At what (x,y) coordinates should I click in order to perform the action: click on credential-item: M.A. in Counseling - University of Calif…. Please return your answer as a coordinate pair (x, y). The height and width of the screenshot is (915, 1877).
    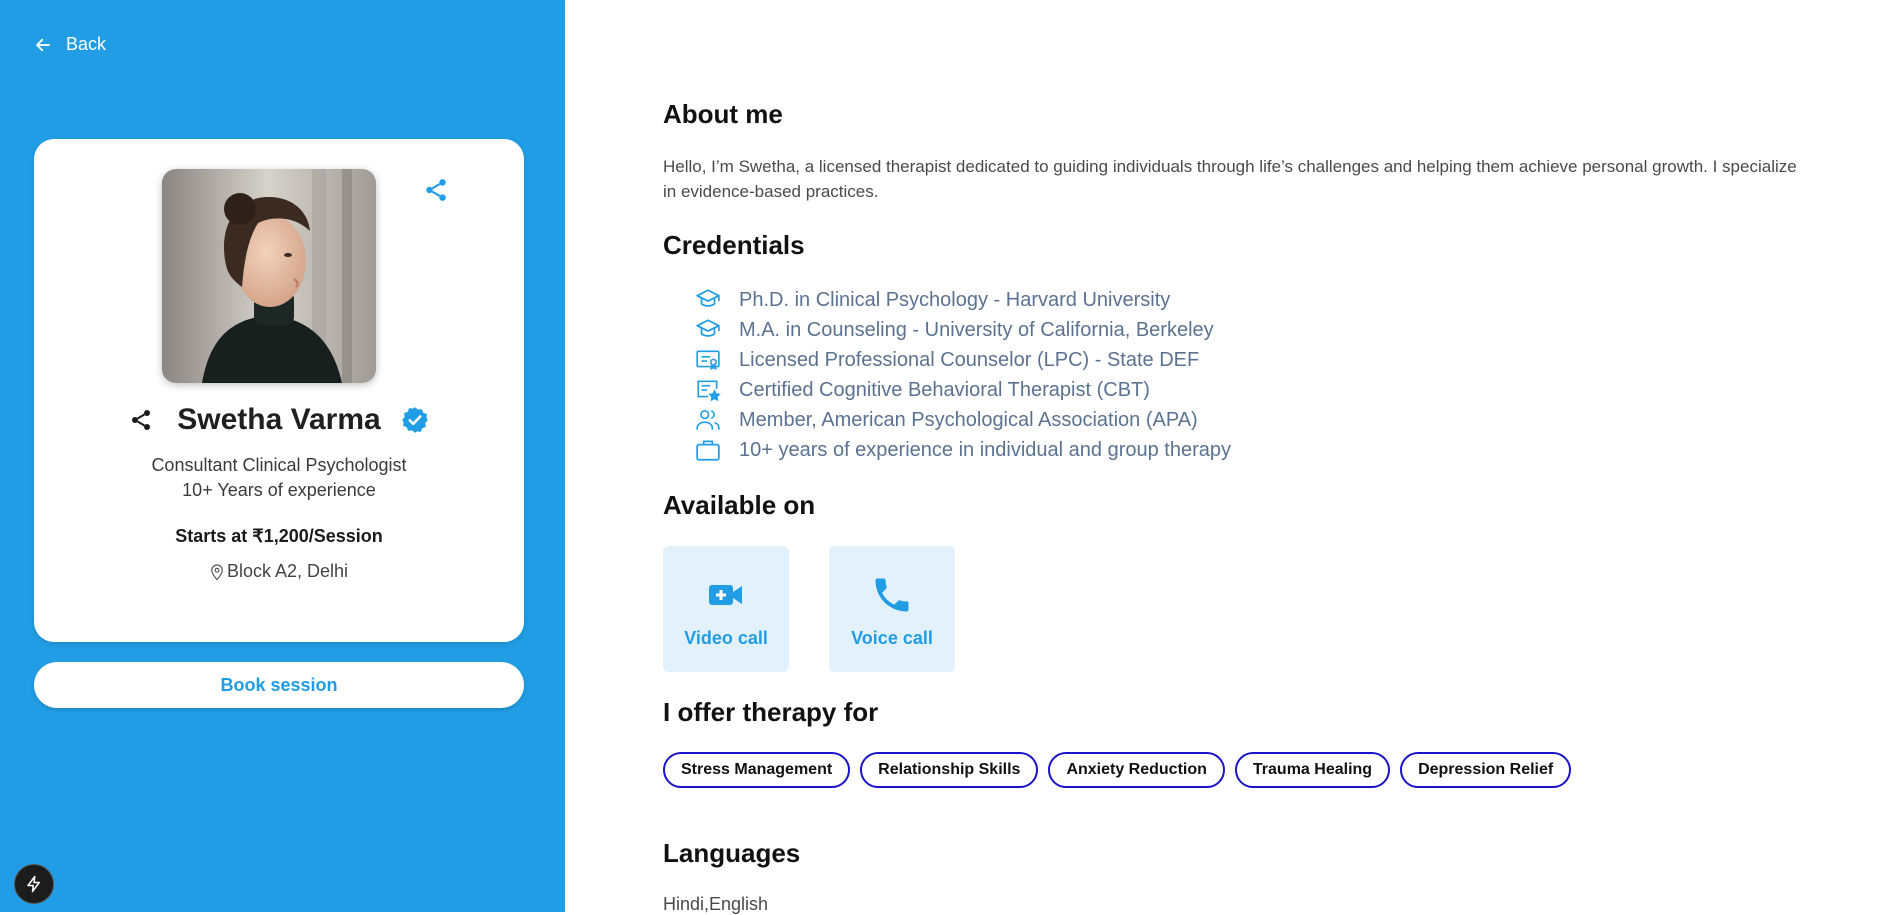
    Looking at the image, I should click on (962, 330).